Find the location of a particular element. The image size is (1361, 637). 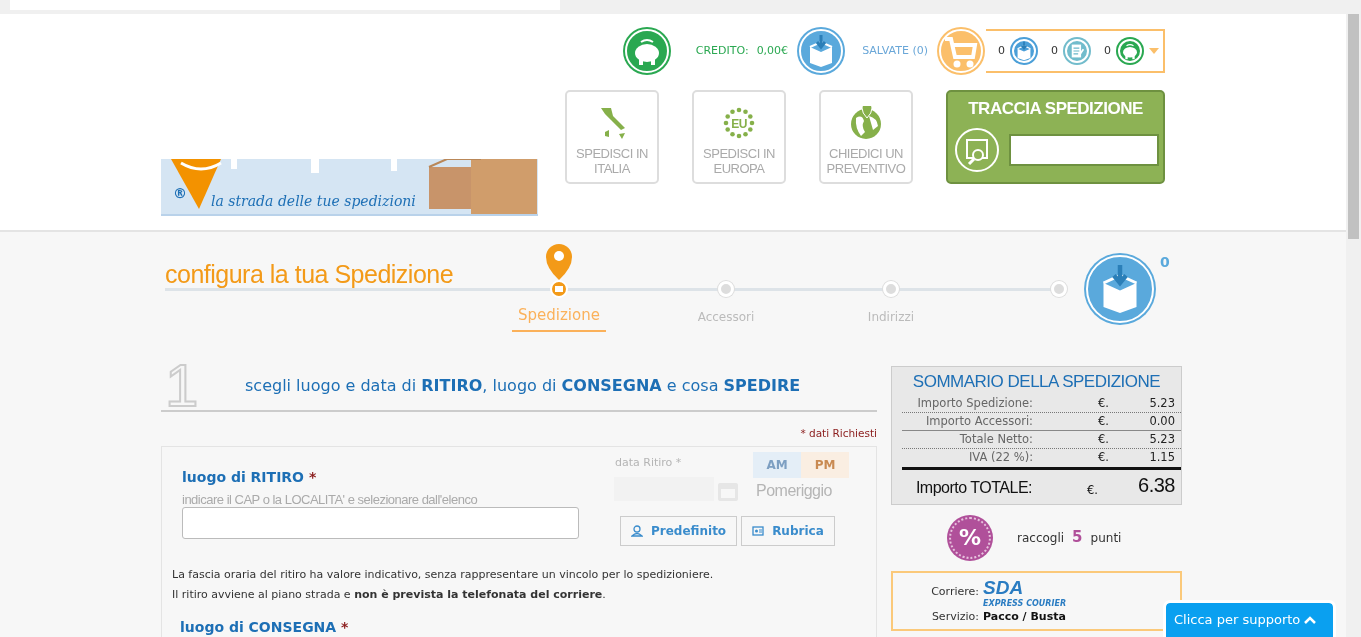

support-button: Clicca per supporto is located at coordinates (1249, 620).